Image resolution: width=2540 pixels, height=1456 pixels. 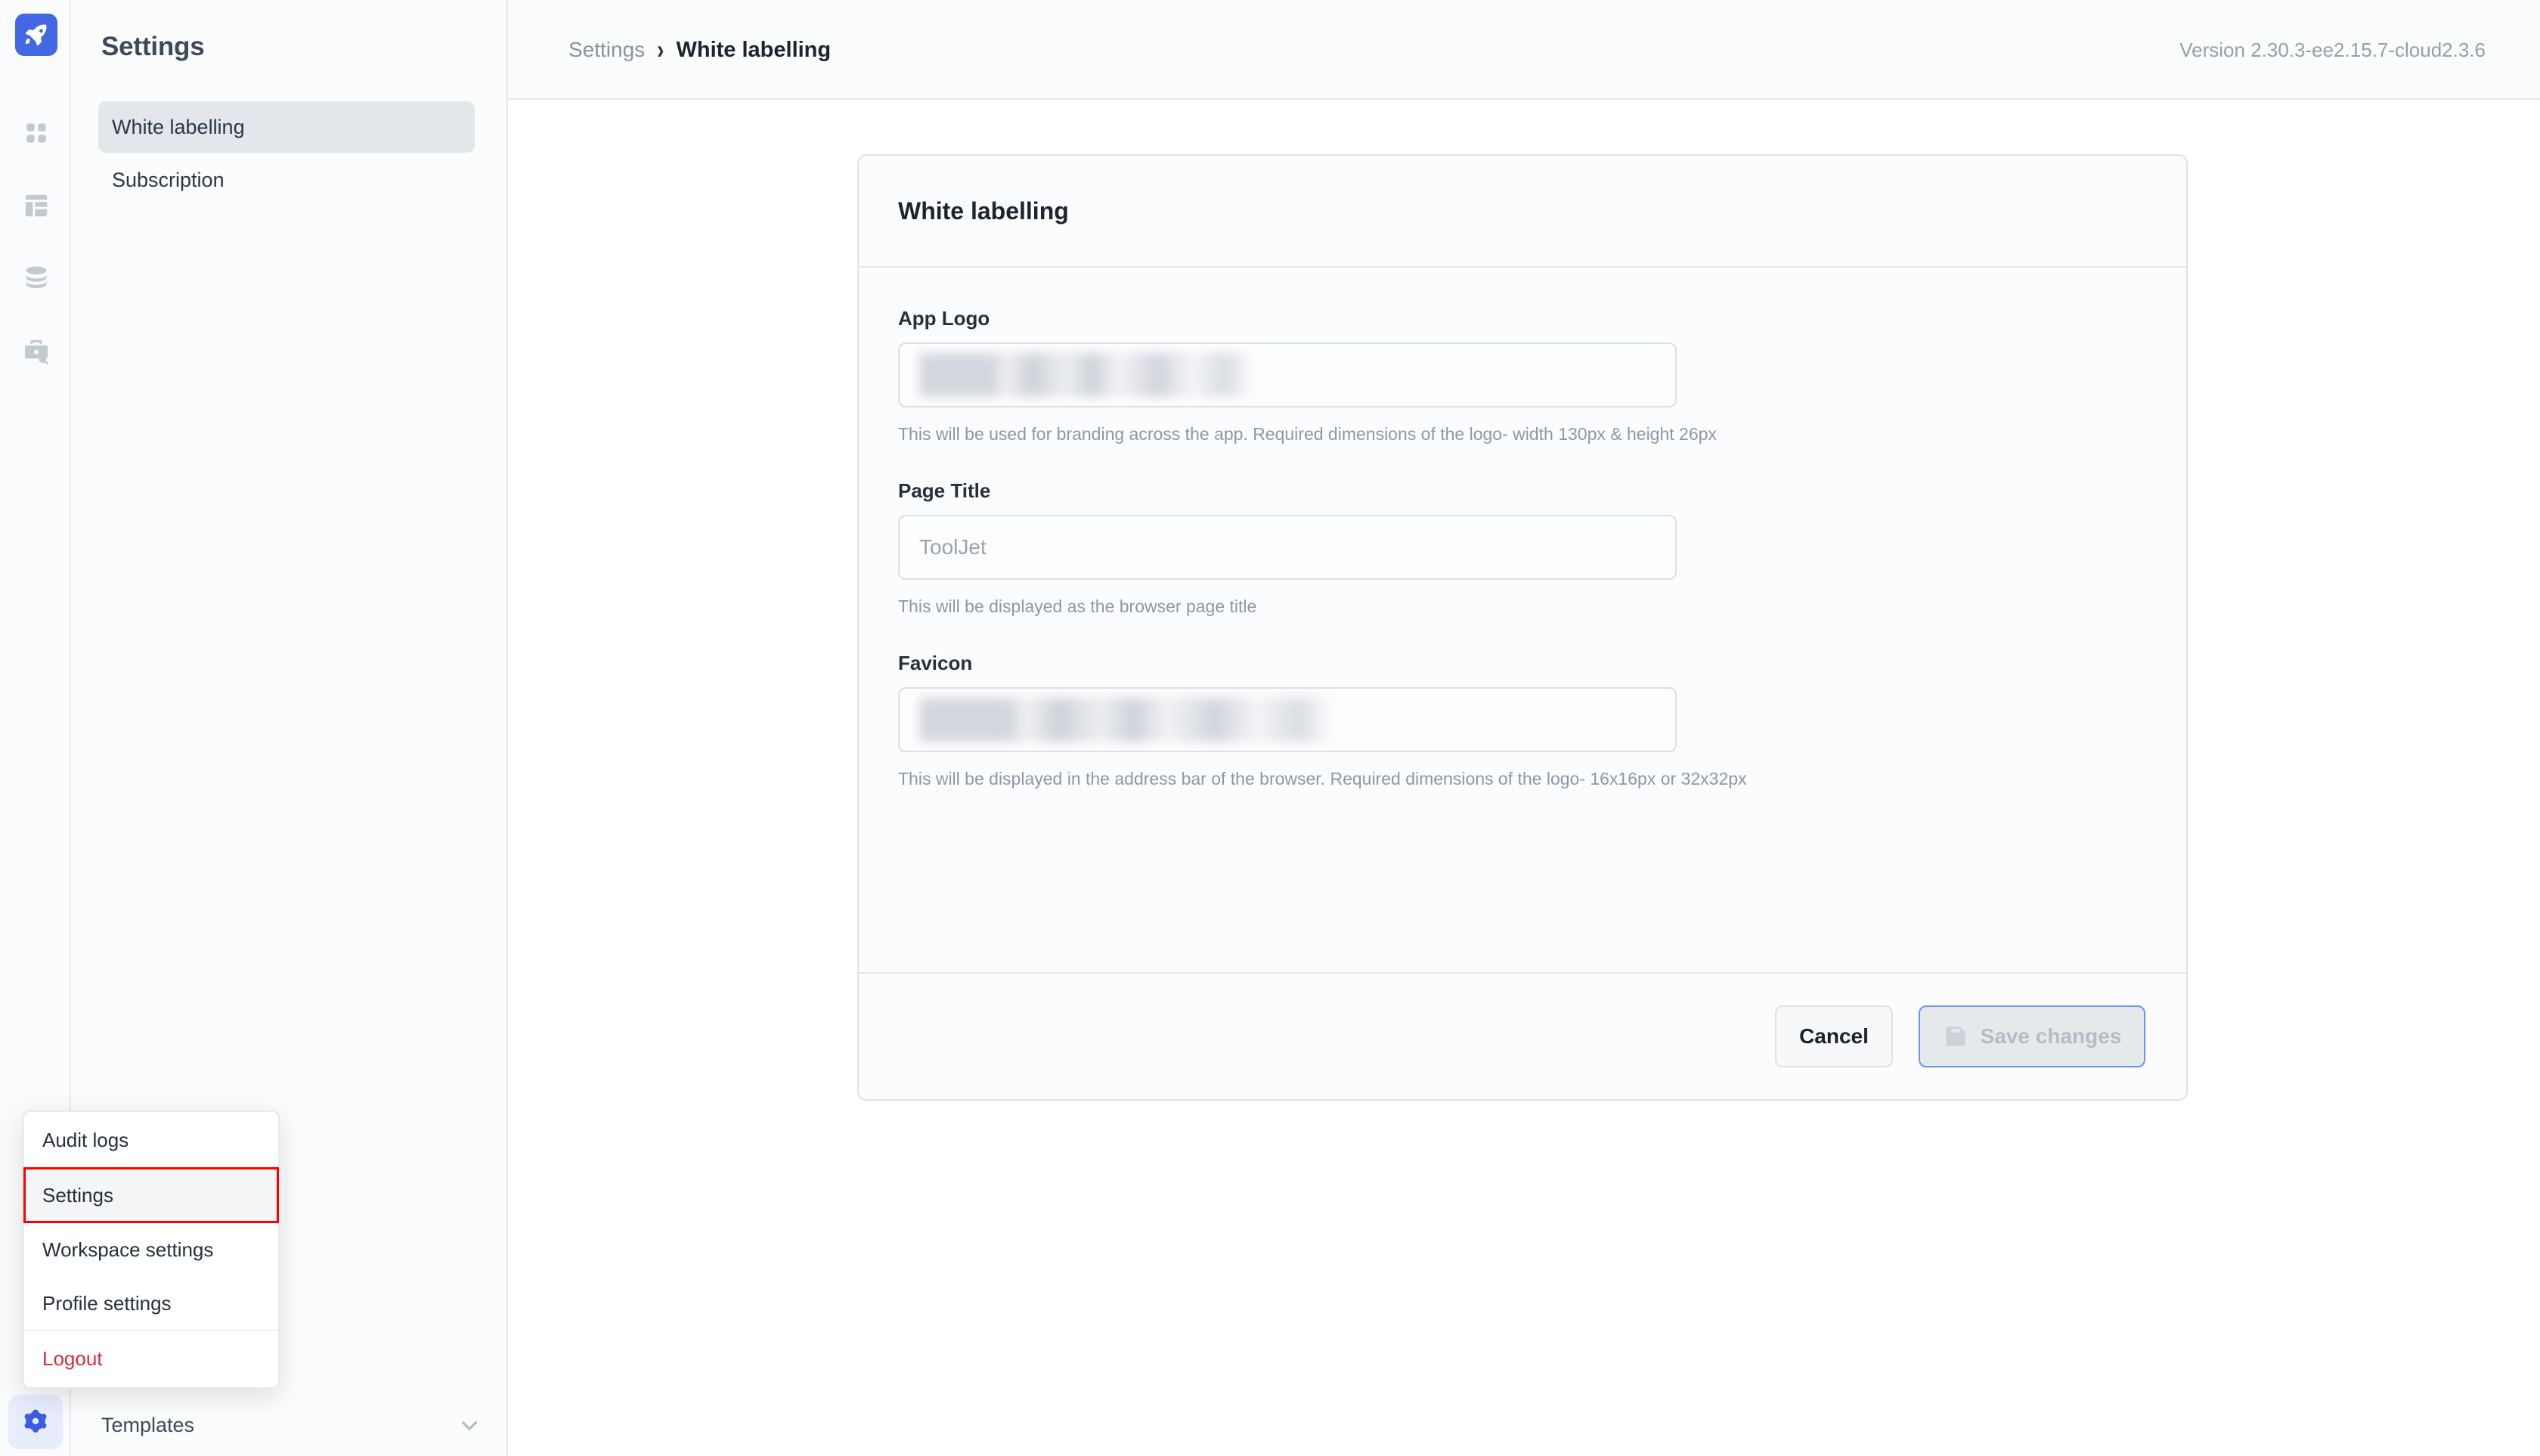 I want to click on rocket-logo-button, so click(x=36, y=35).